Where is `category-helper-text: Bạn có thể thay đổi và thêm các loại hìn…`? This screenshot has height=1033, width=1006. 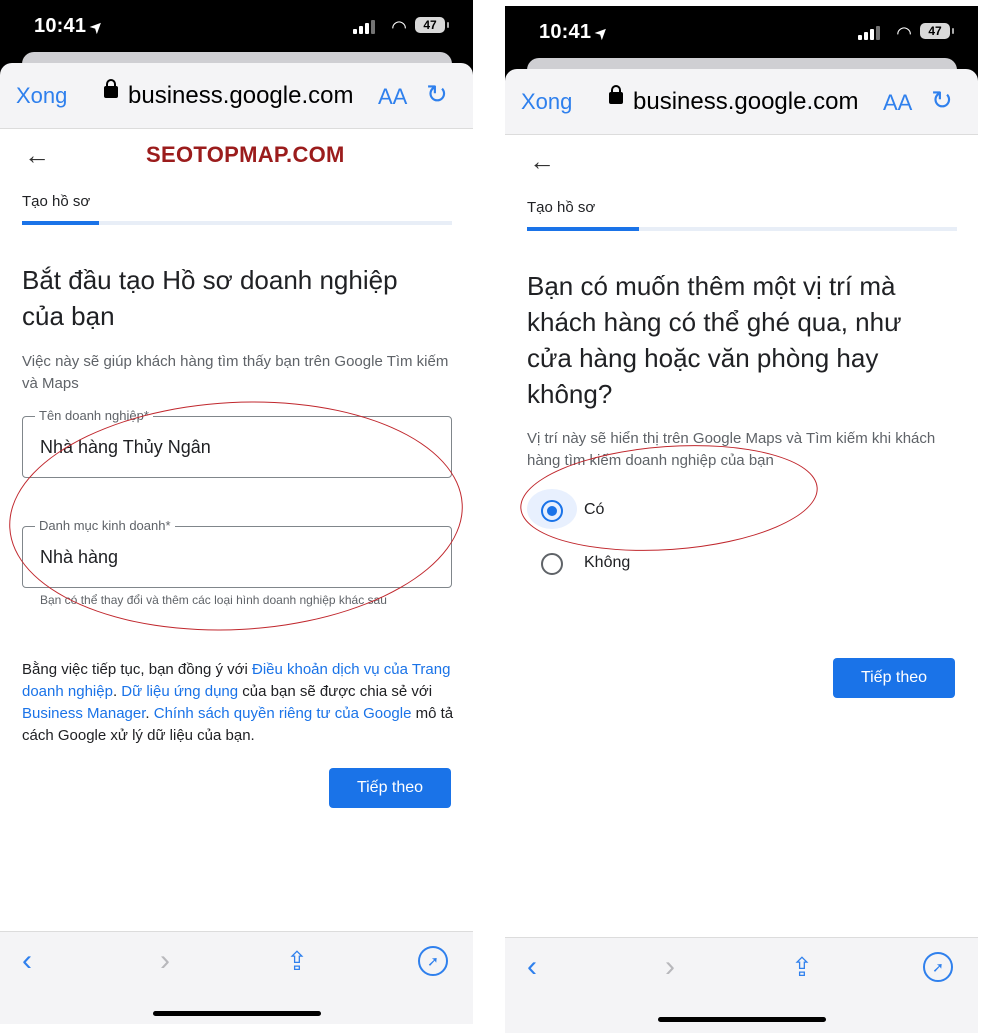
category-helper-text: Bạn có thể thay đổi và thêm các loại hìn… is located at coordinates (213, 600).